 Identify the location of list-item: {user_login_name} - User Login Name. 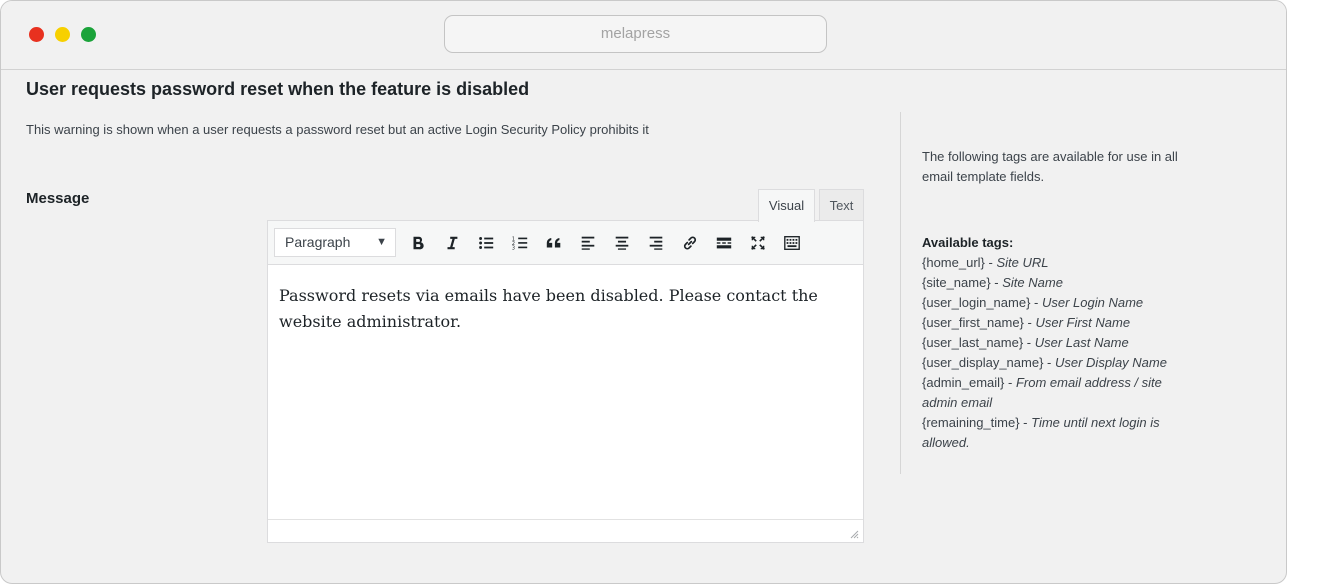
(1033, 302).